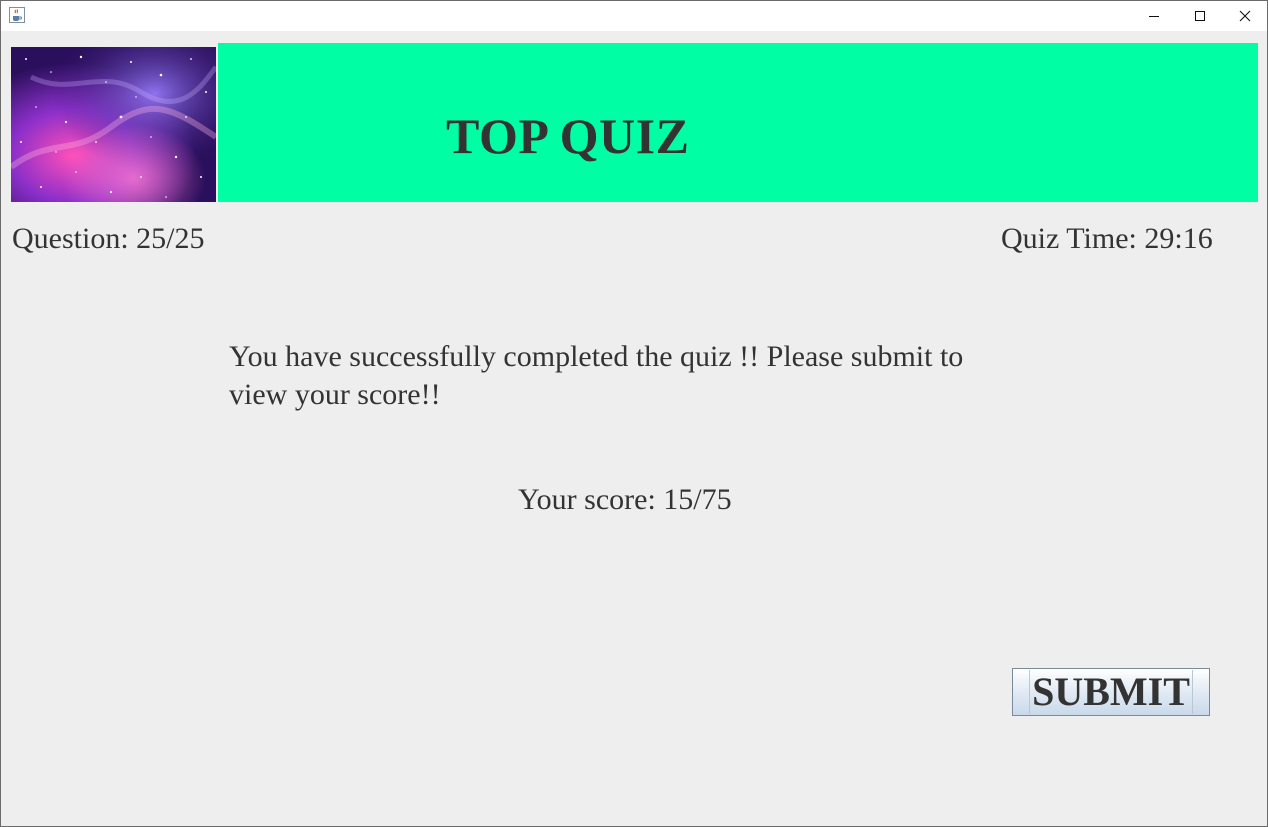 This screenshot has width=1268, height=827. I want to click on close-button, so click(1245, 16).